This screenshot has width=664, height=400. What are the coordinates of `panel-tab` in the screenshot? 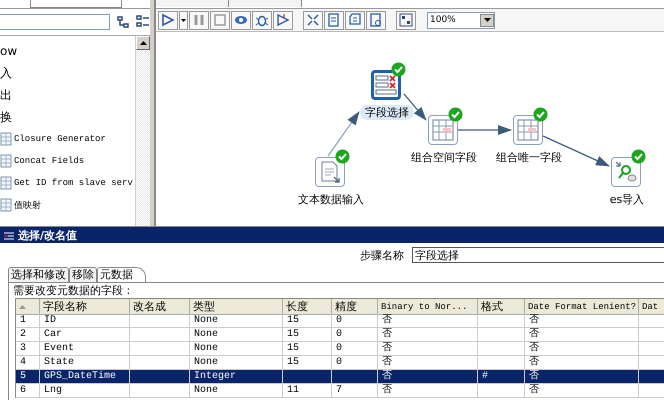 It's located at (76, 4).